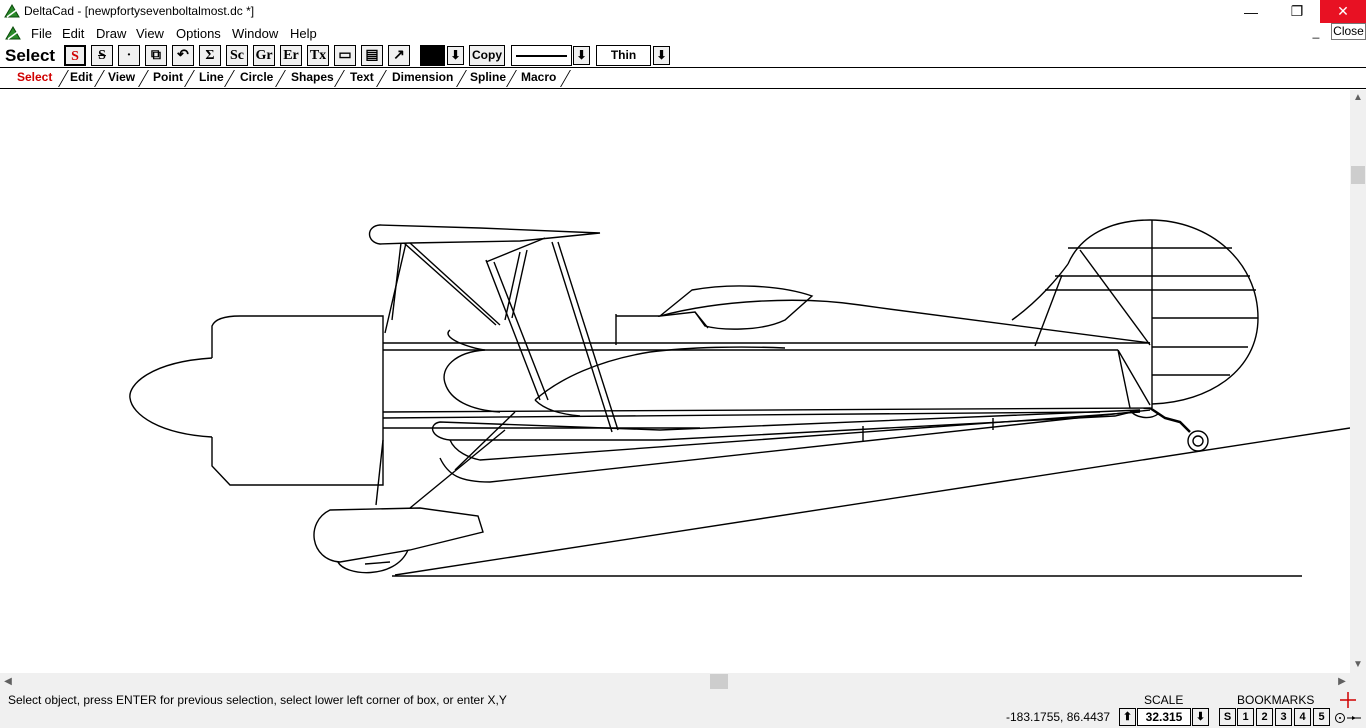 The image size is (1366, 728). I want to click on fin-brace, so click(1048, 310).